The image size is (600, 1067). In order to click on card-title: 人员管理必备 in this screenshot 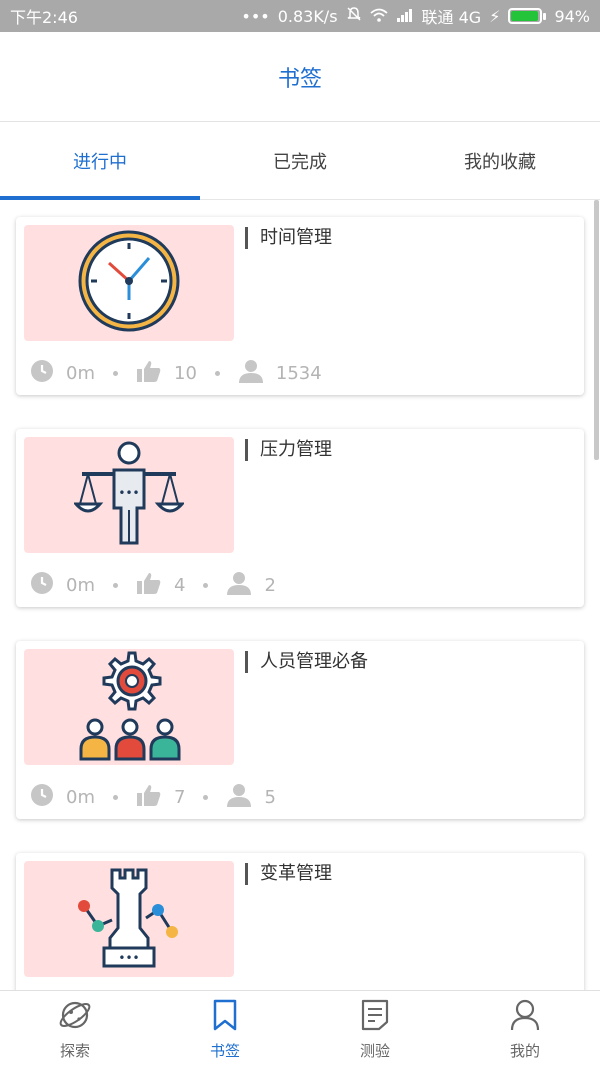, I will do `click(306, 662)`.